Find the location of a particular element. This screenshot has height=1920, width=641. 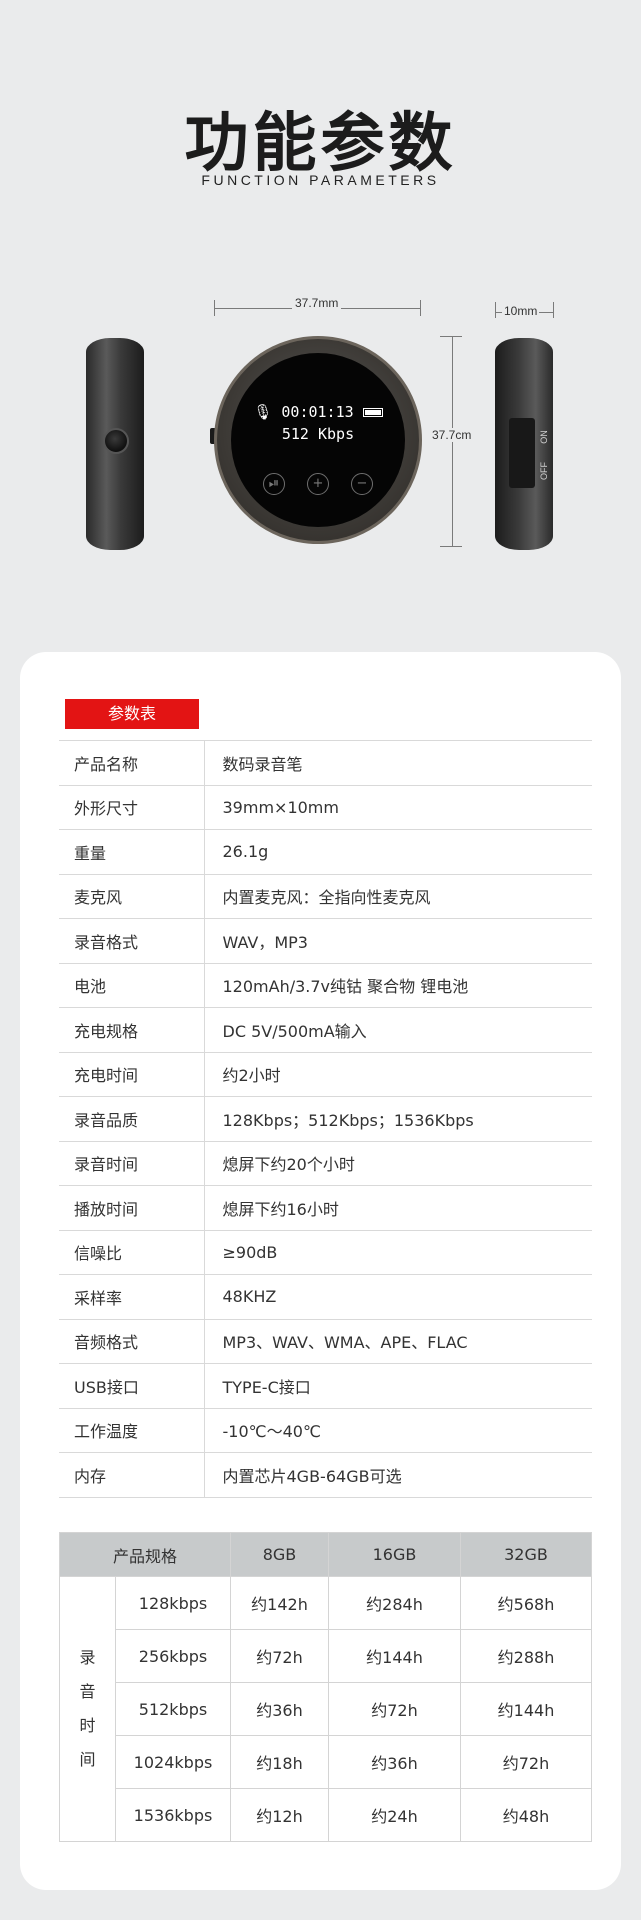

recording-time-label: 录 音 时 间 is located at coordinates (87, 1709).